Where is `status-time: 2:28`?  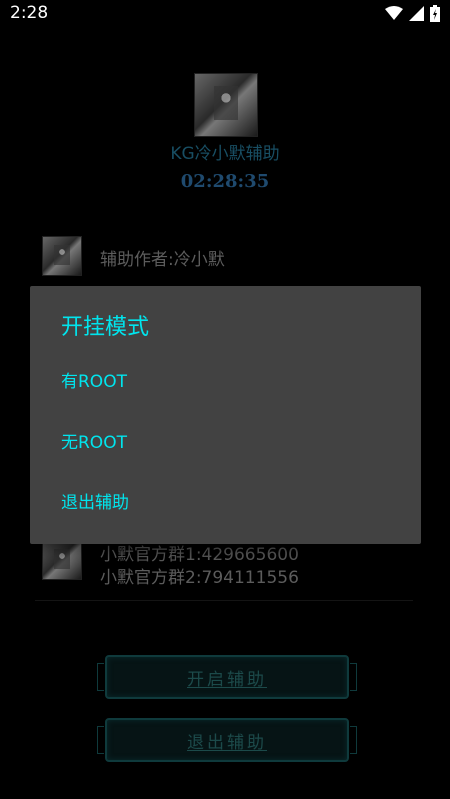 status-time: 2:28 is located at coordinates (29, 13).